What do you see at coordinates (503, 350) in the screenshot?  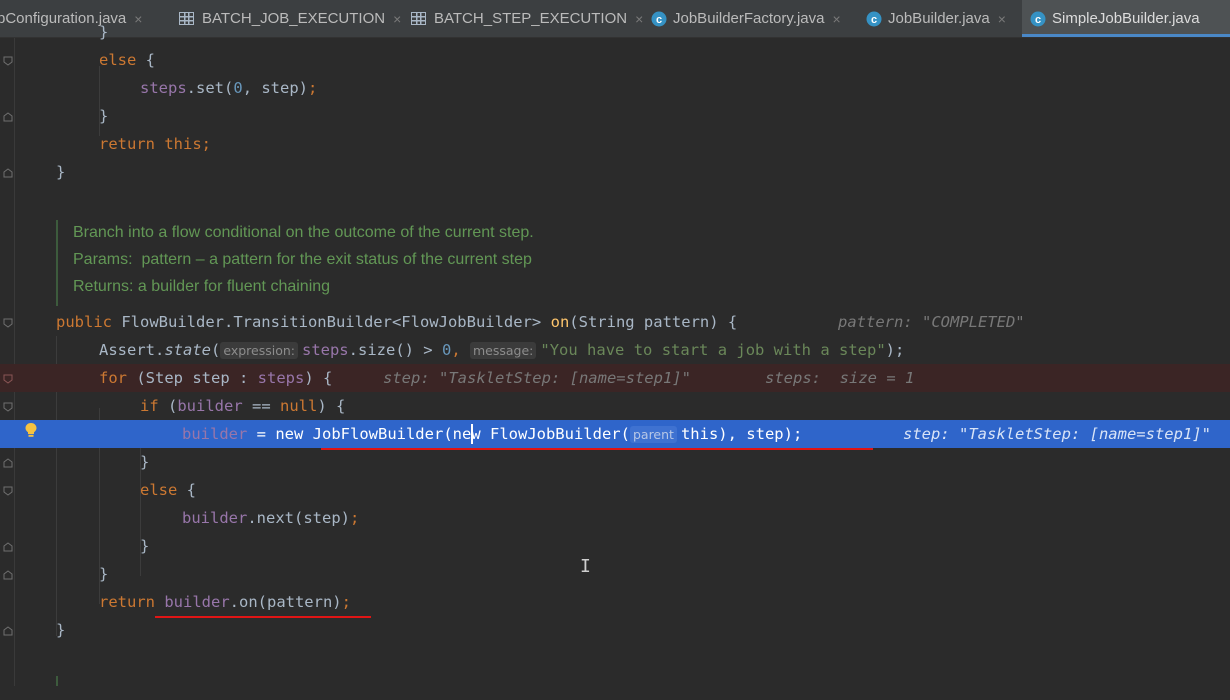 I see `parameter-hint: message:` at bounding box center [503, 350].